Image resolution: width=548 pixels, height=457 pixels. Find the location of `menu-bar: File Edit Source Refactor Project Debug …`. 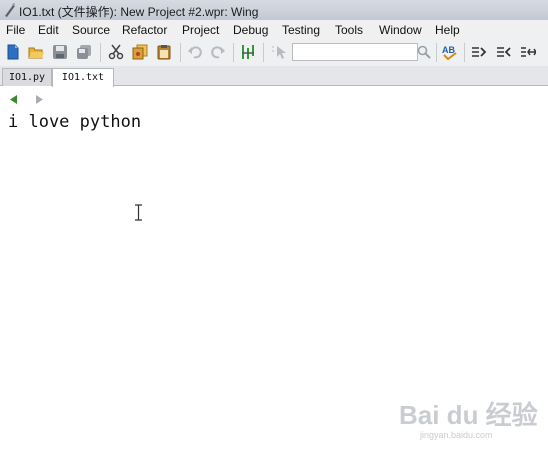

menu-bar: File Edit Source Refactor Project Debug … is located at coordinates (274, 29).